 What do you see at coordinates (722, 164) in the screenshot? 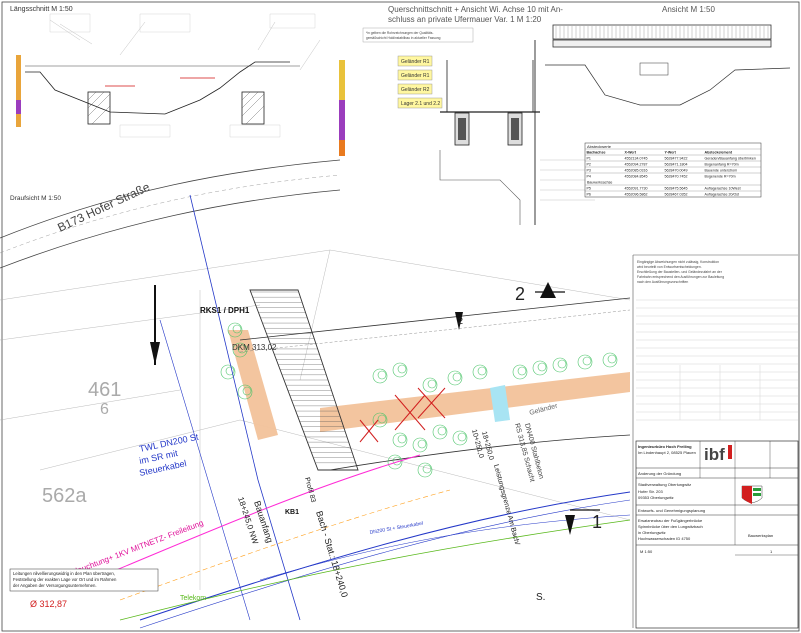
I see `coord-table-row: Bogenanfang R=70m` at bounding box center [722, 164].